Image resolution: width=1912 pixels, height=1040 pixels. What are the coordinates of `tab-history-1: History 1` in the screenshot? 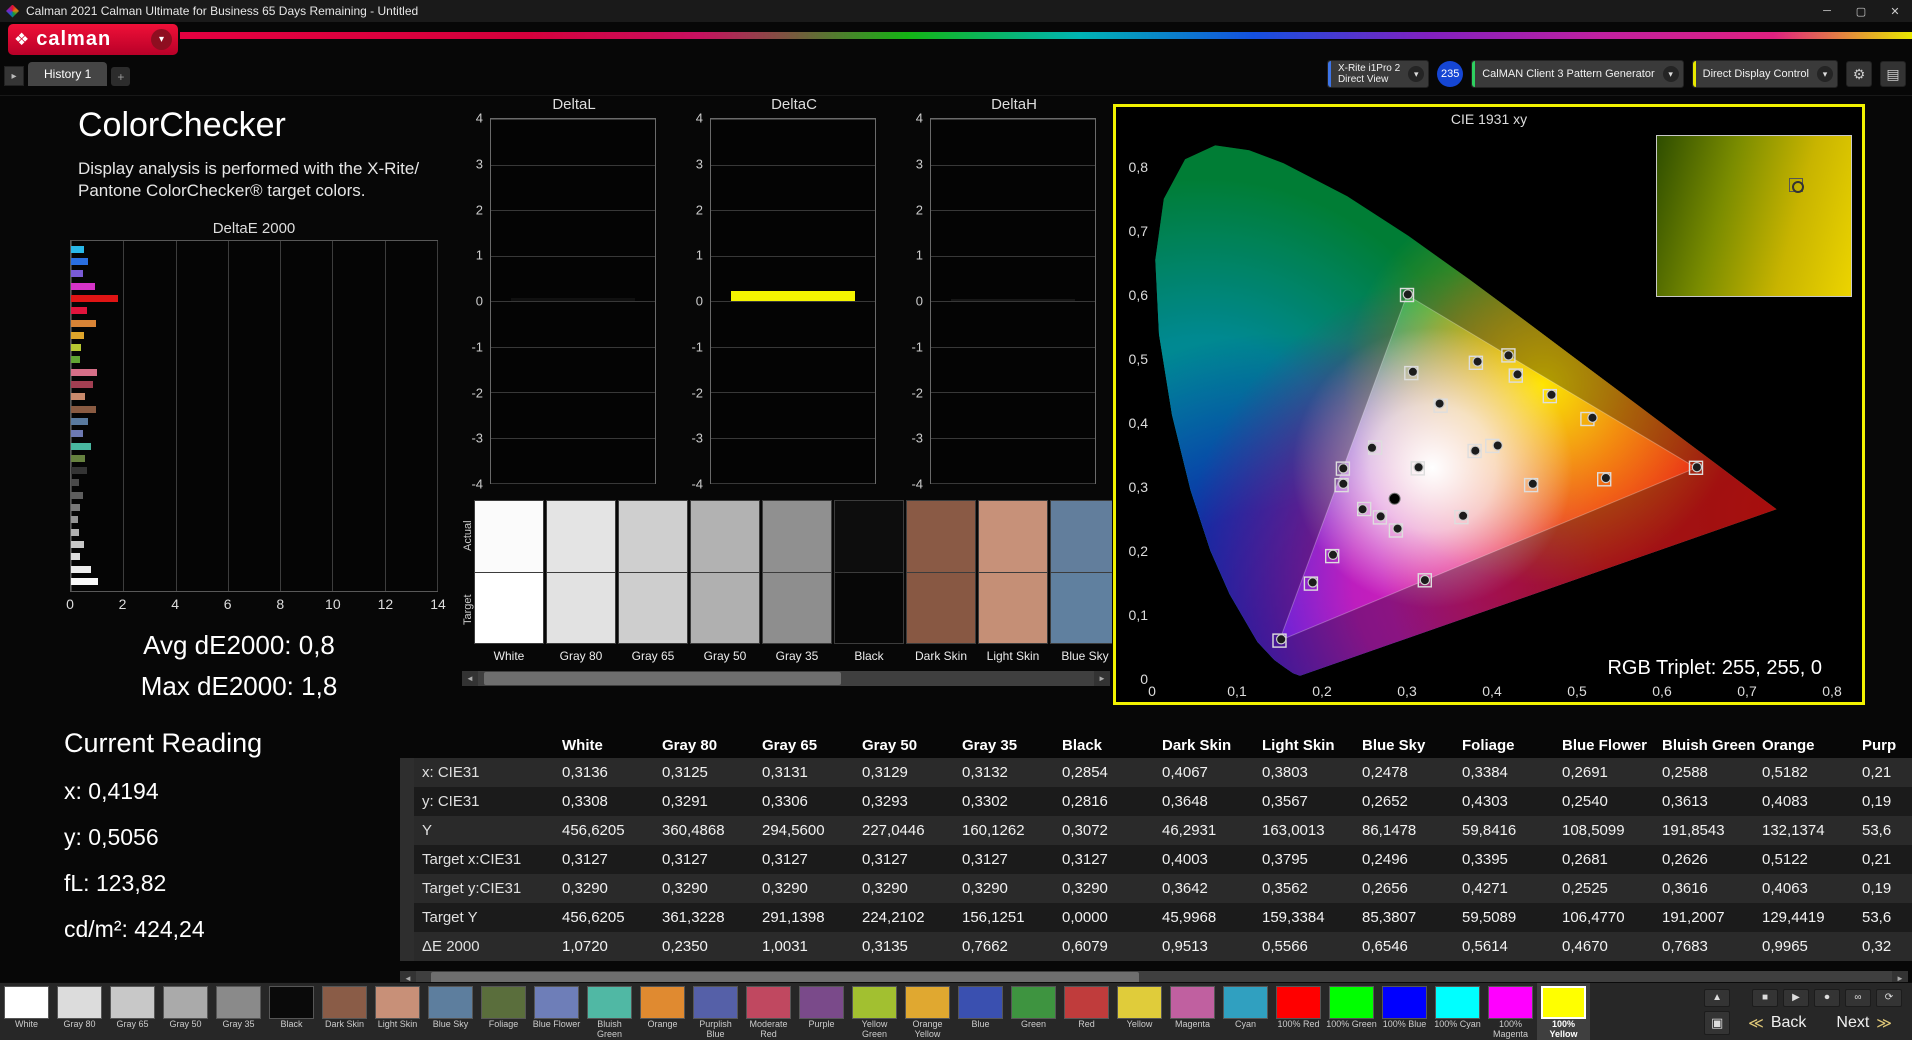 It's located at (68, 74).